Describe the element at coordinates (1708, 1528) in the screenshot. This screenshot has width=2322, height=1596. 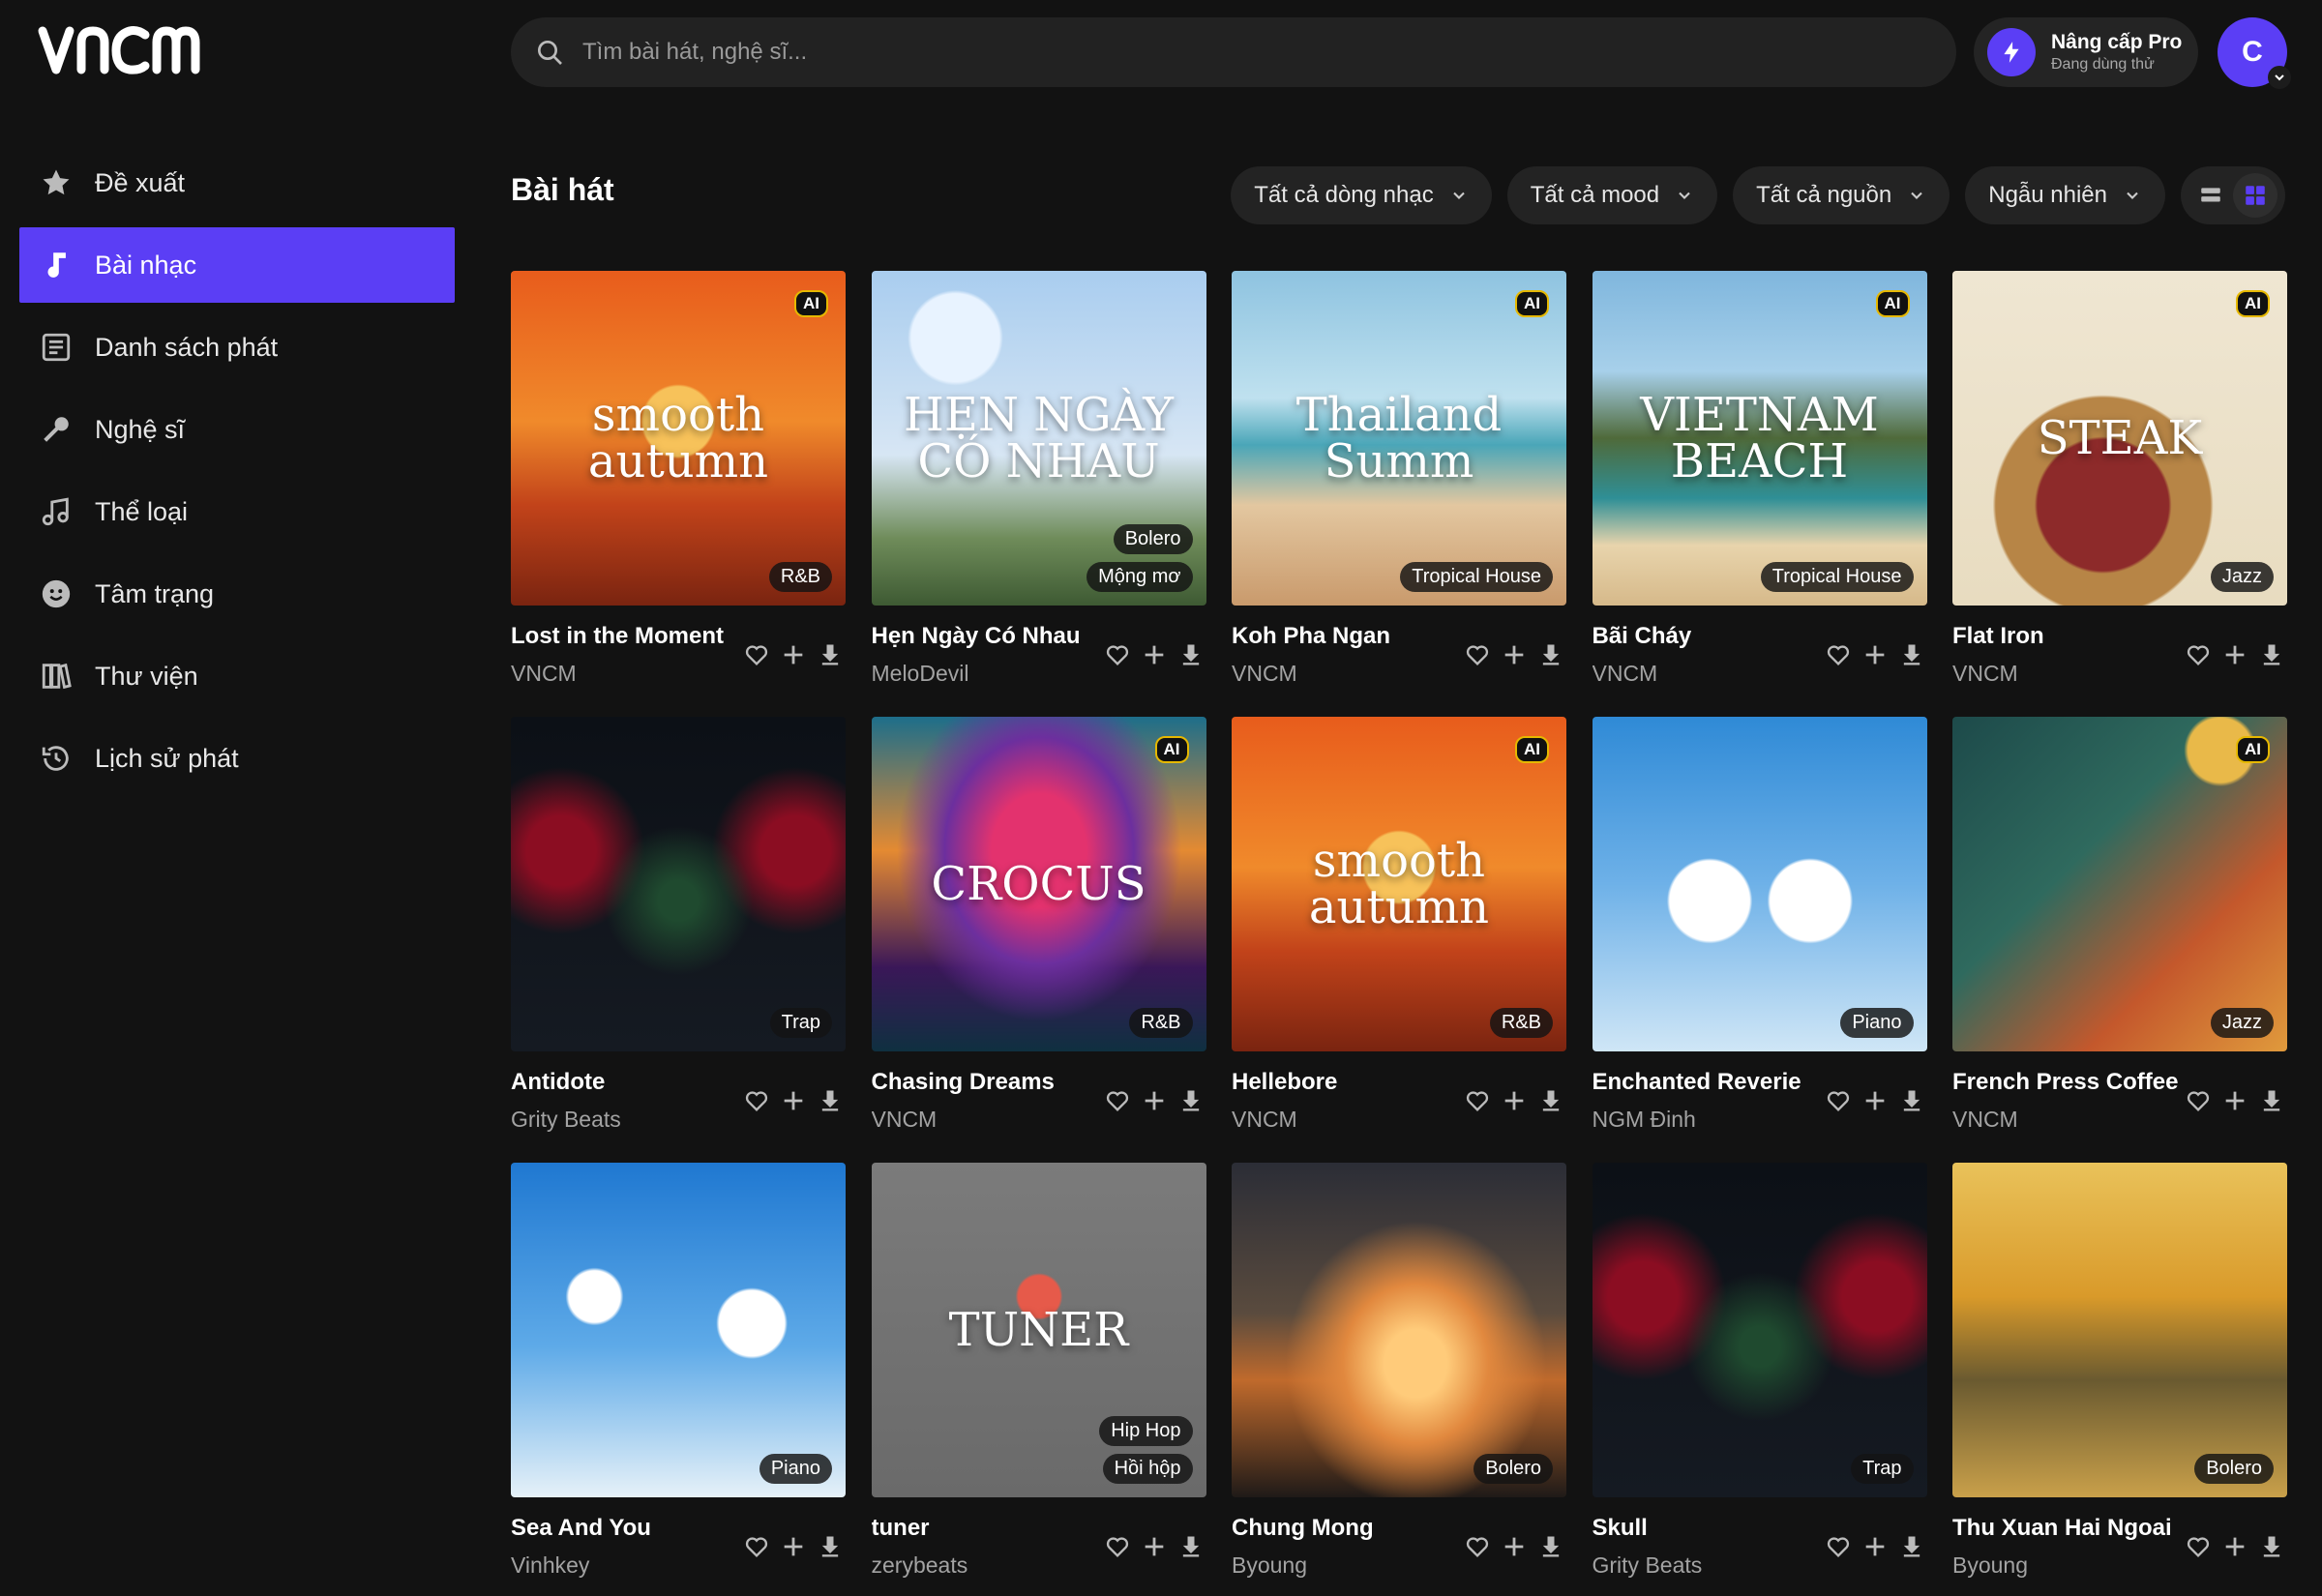
I see `song-title: Skull` at that location.